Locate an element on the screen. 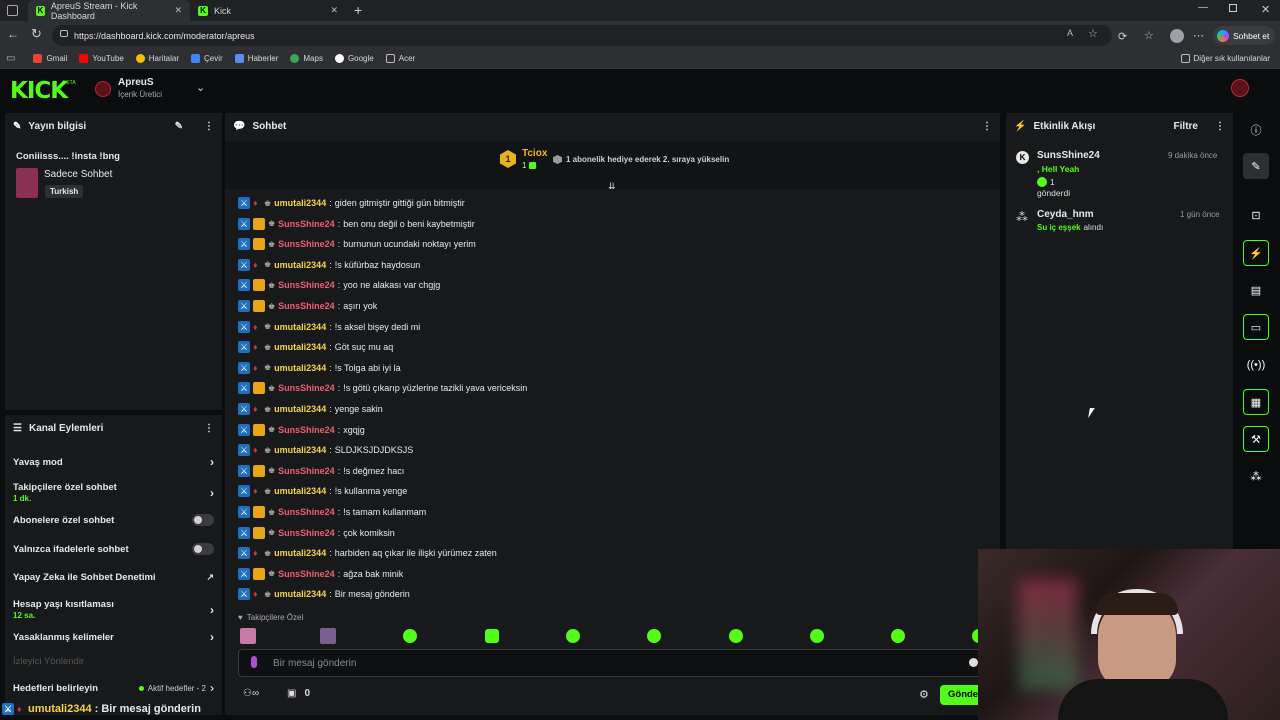 Image resolution: width=1280 pixels, height=720 pixels. bookmark-youtube: YouTube is located at coordinates (101, 58).